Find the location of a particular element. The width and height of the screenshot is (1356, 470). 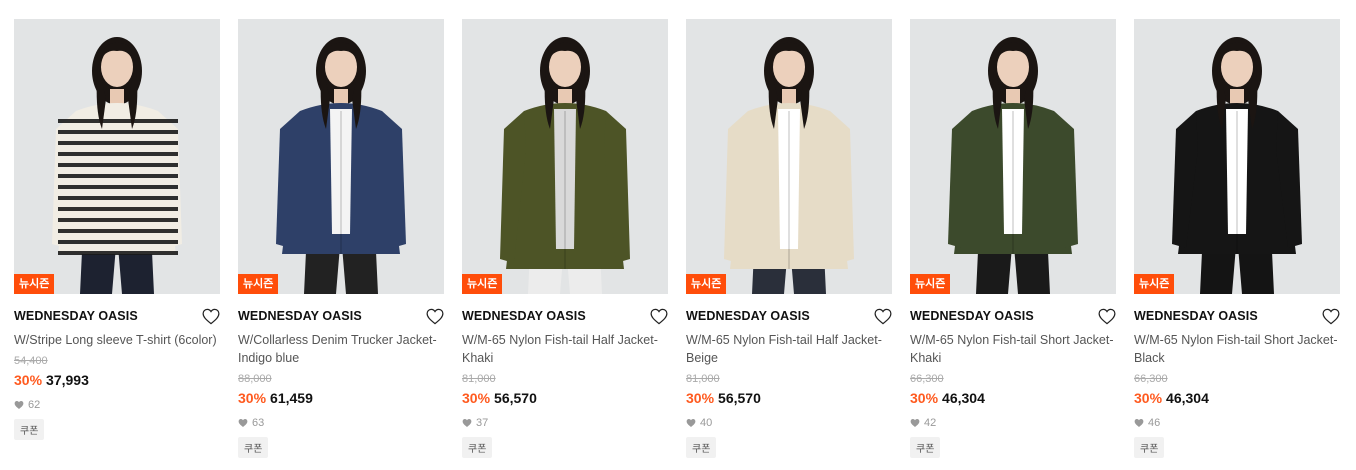

product-name: W/Stripe Long sleeve T-shirt (6color) is located at coordinates (117, 340).